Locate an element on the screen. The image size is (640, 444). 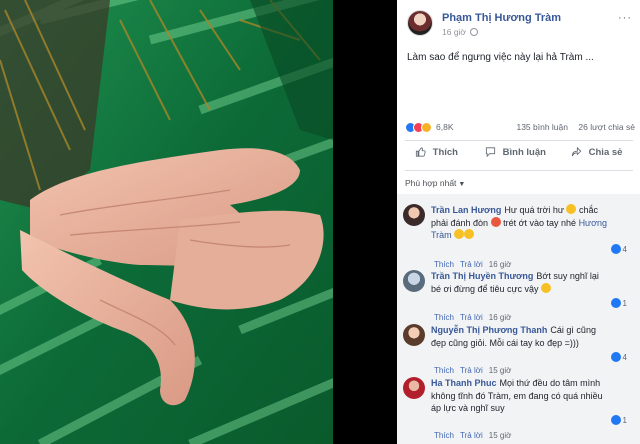
share-count: 26 lượt chia sẻ is located at coordinates (606, 127).